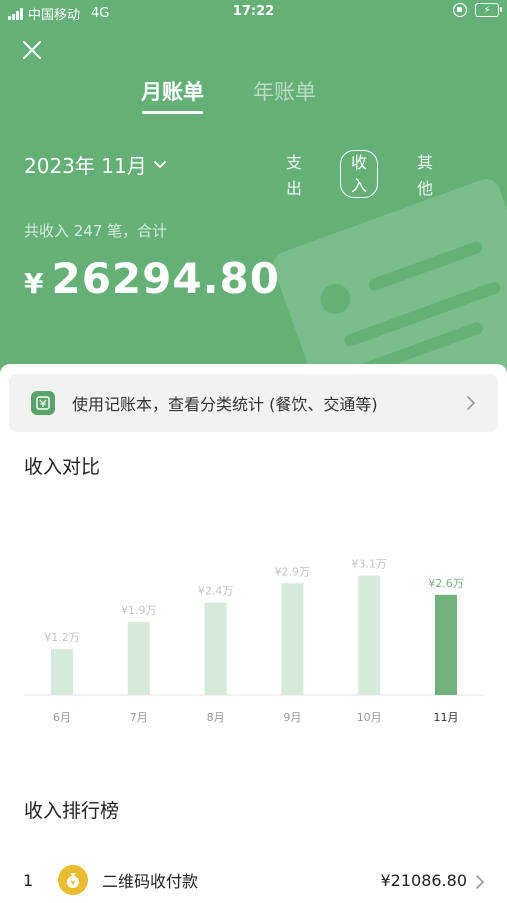 This screenshot has width=507, height=903. What do you see at coordinates (460, 10) in the screenshot?
I see `orientation-lock-icon` at bounding box center [460, 10].